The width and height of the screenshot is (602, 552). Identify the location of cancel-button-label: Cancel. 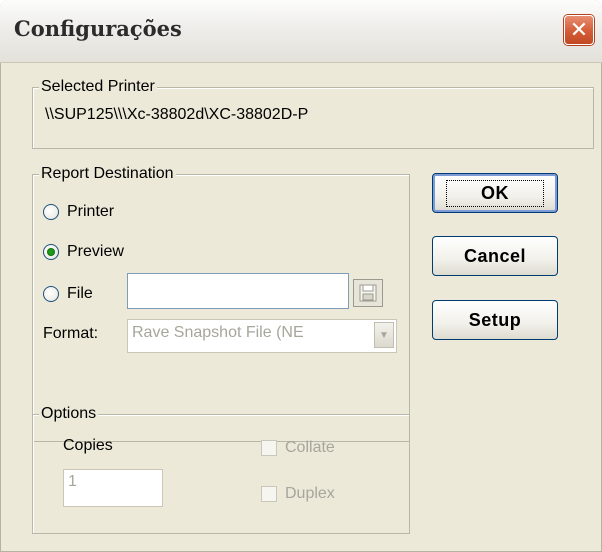
(495, 255).